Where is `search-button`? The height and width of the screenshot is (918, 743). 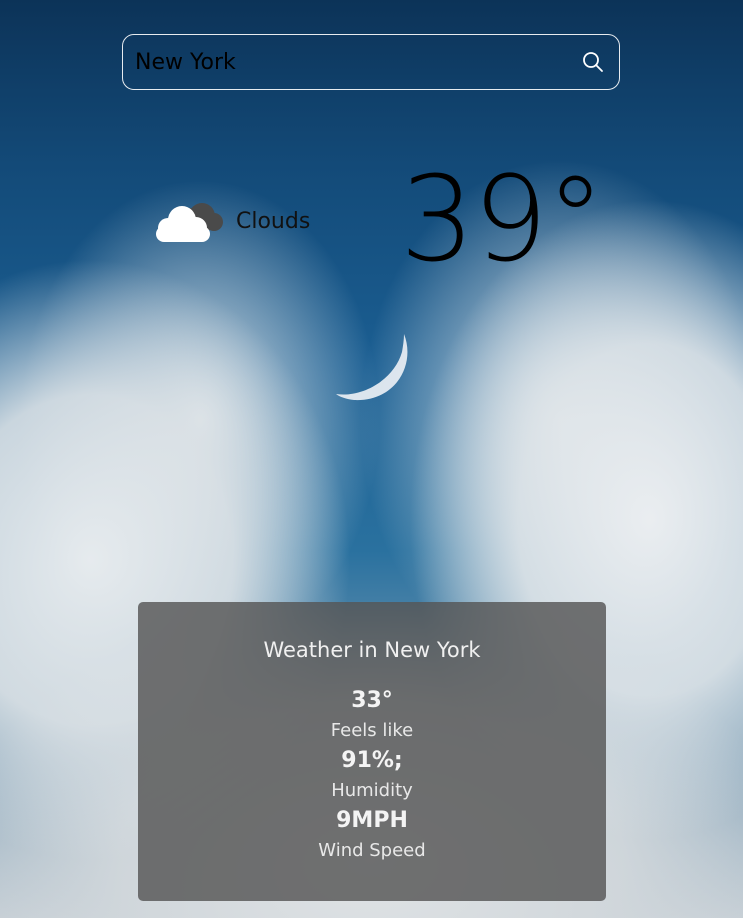 search-button is located at coordinates (593, 62).